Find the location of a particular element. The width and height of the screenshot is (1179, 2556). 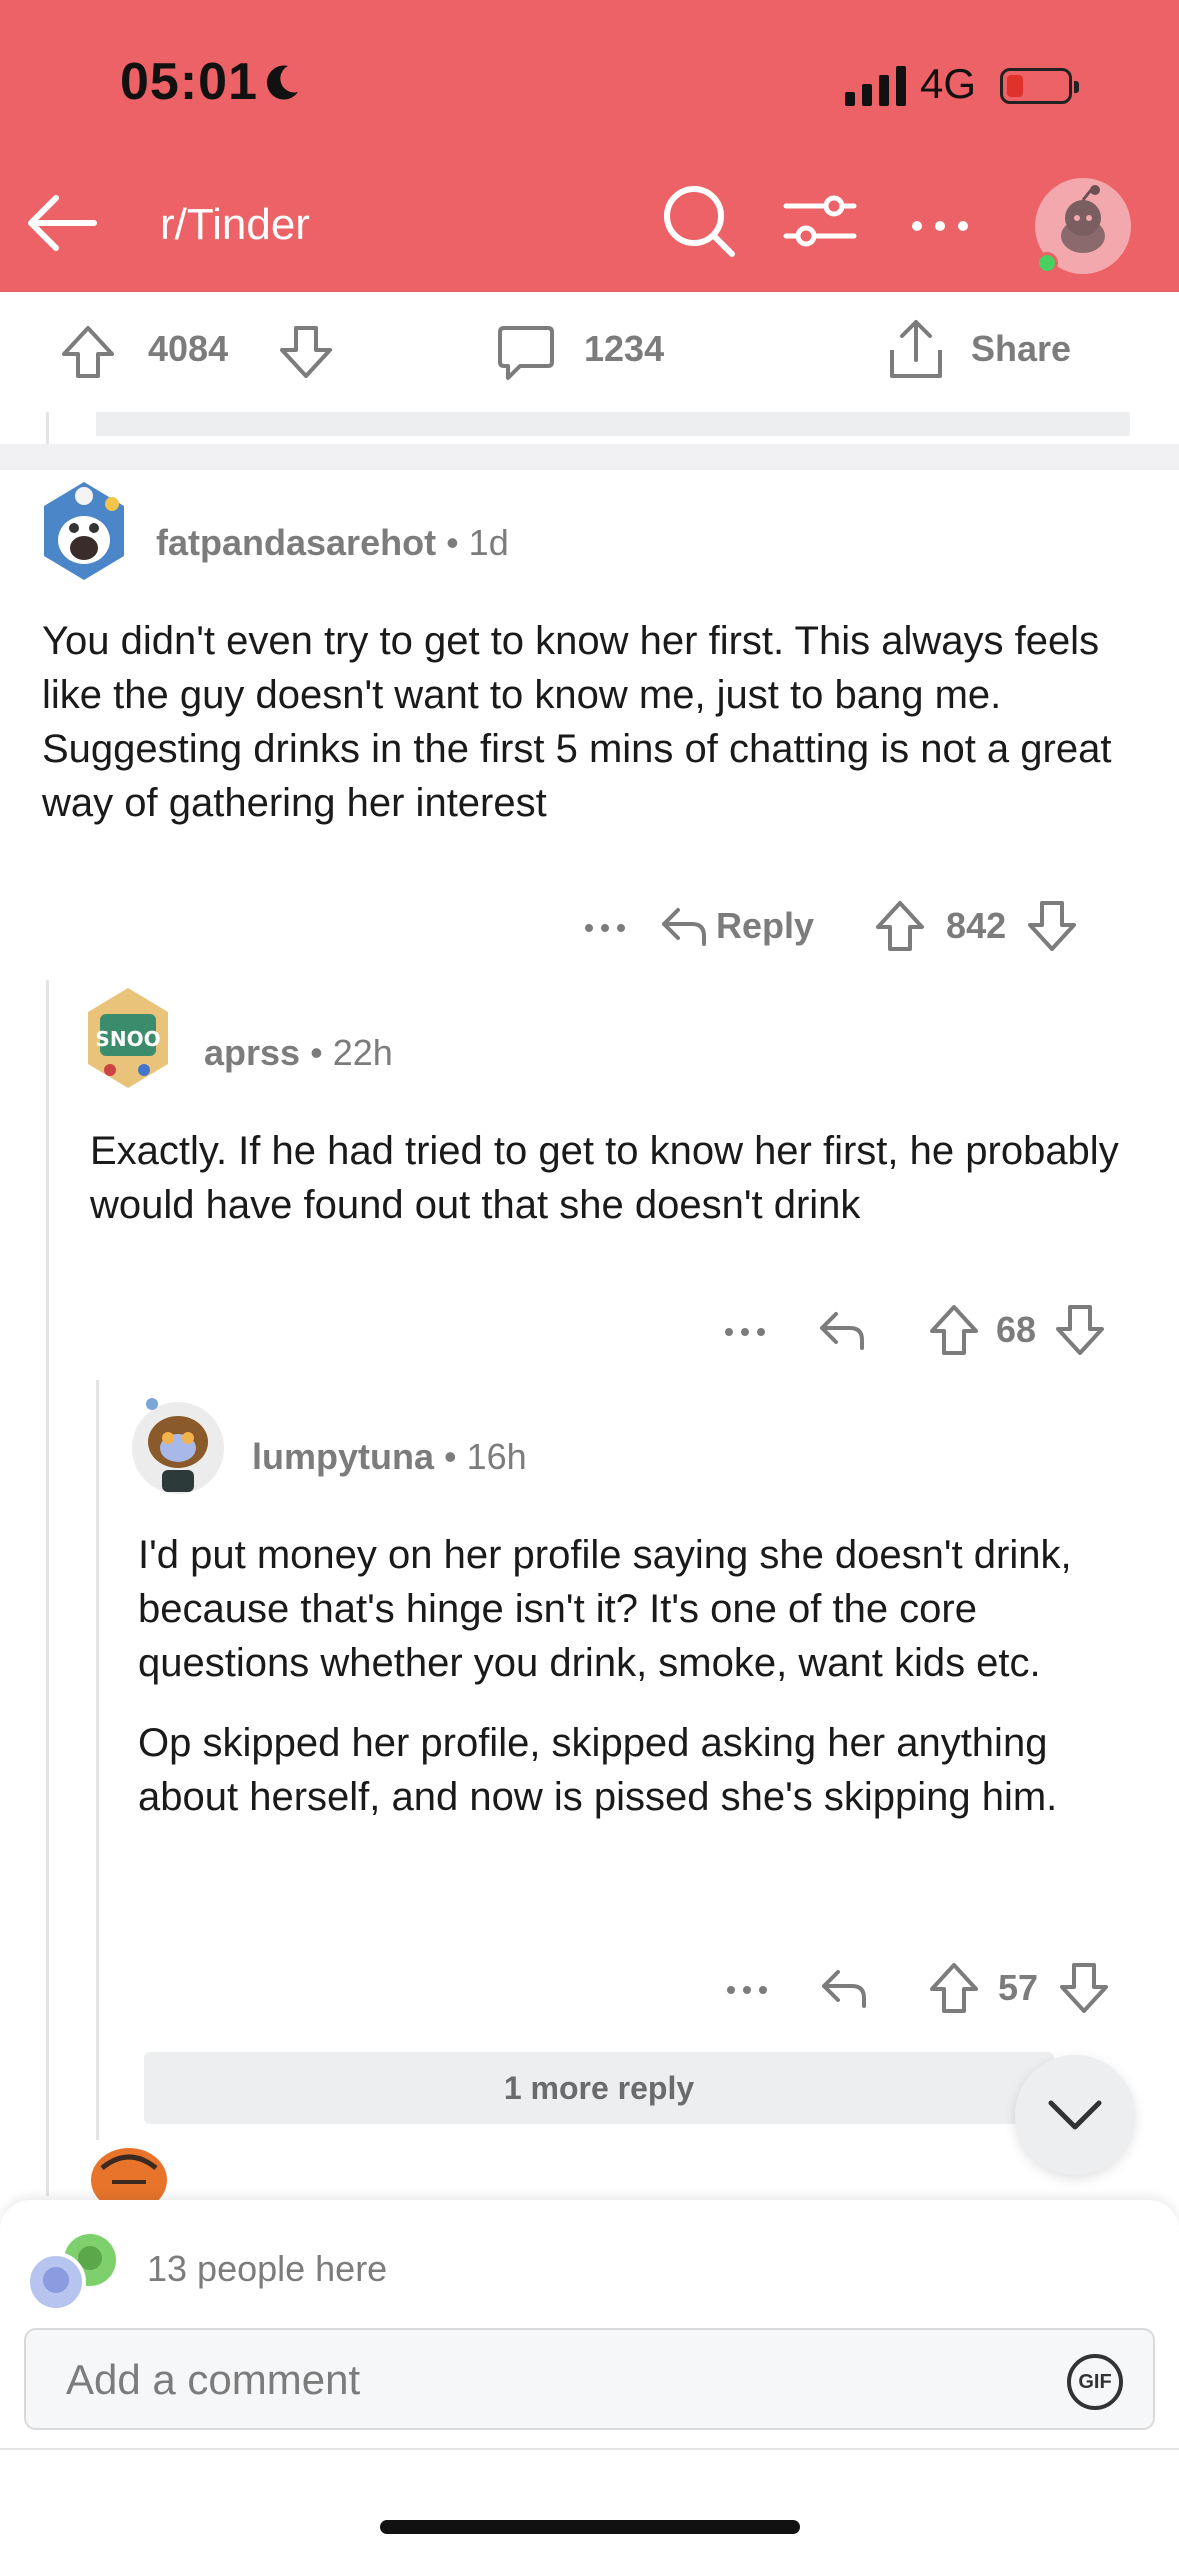

focus-moon-icon is located at coordinates (282, 82).